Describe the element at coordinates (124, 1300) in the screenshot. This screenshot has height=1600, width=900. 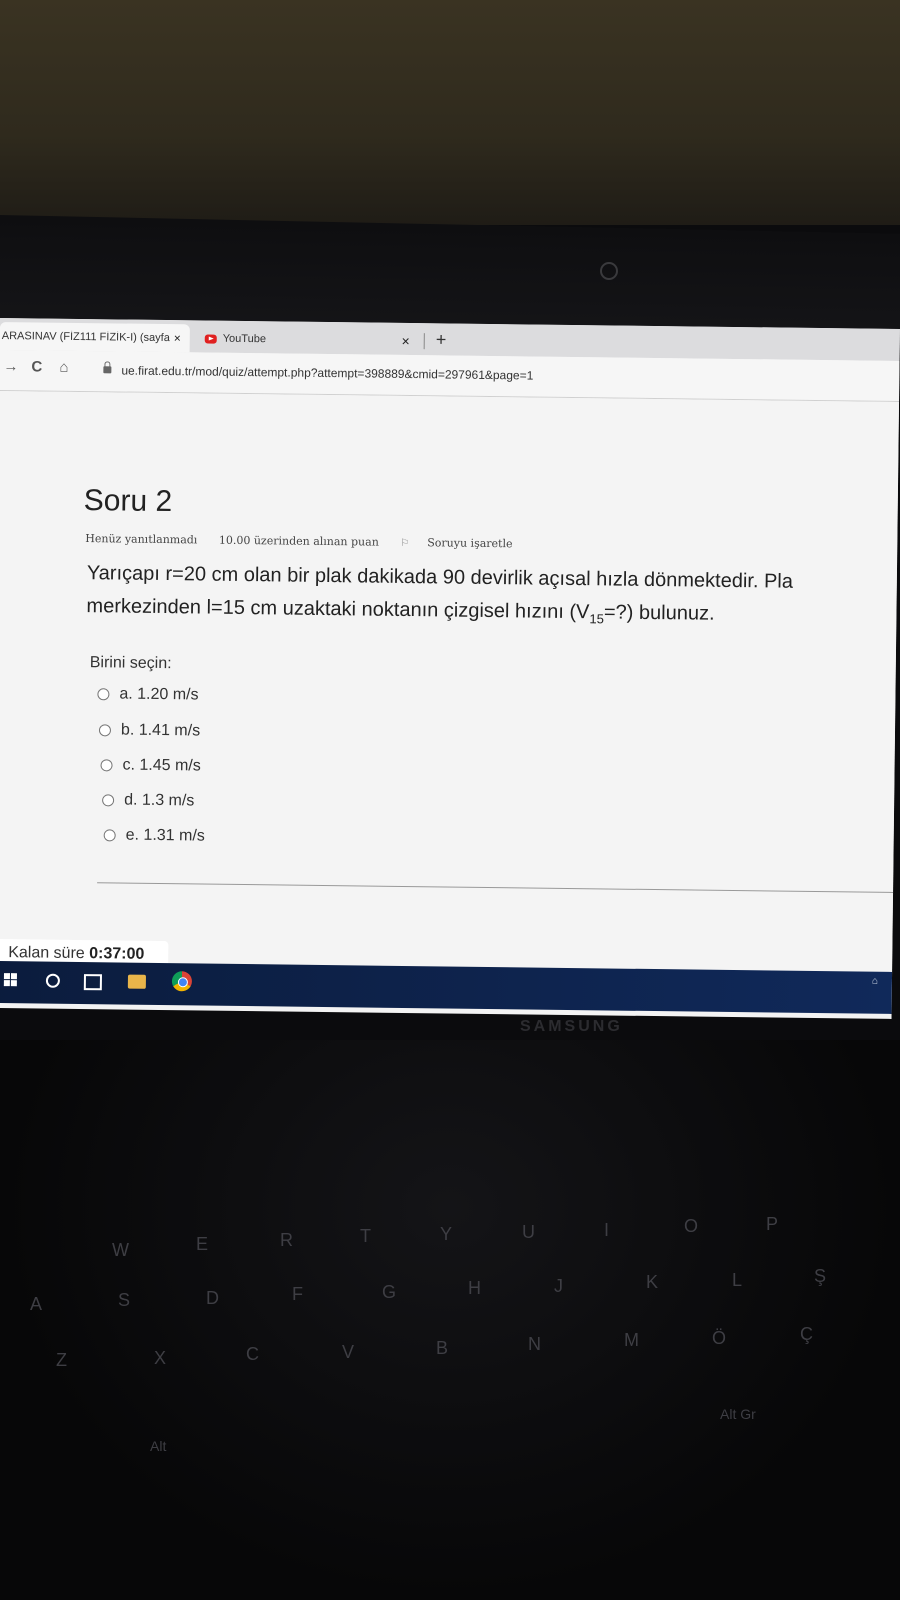
I see `key: S` at that location.